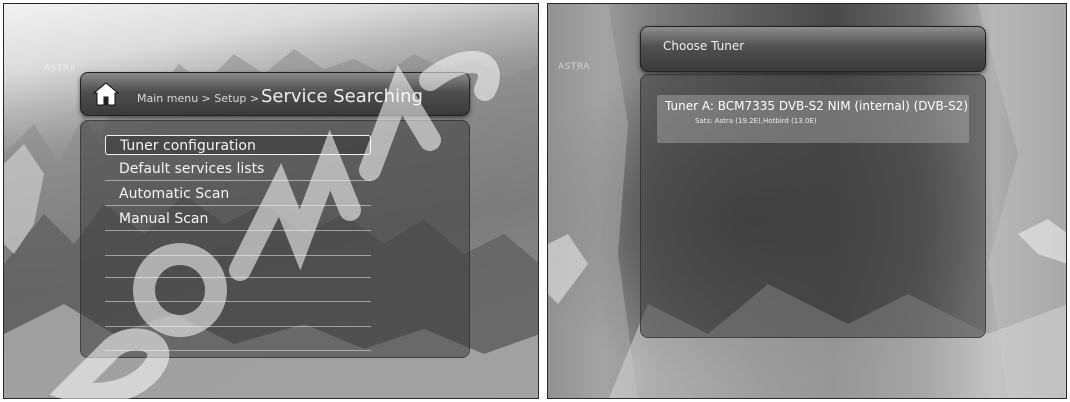 This screenshot has height=402, width=1070. I want to click on menu-item-manual-scan: Manual Scan, so click(238, 219).